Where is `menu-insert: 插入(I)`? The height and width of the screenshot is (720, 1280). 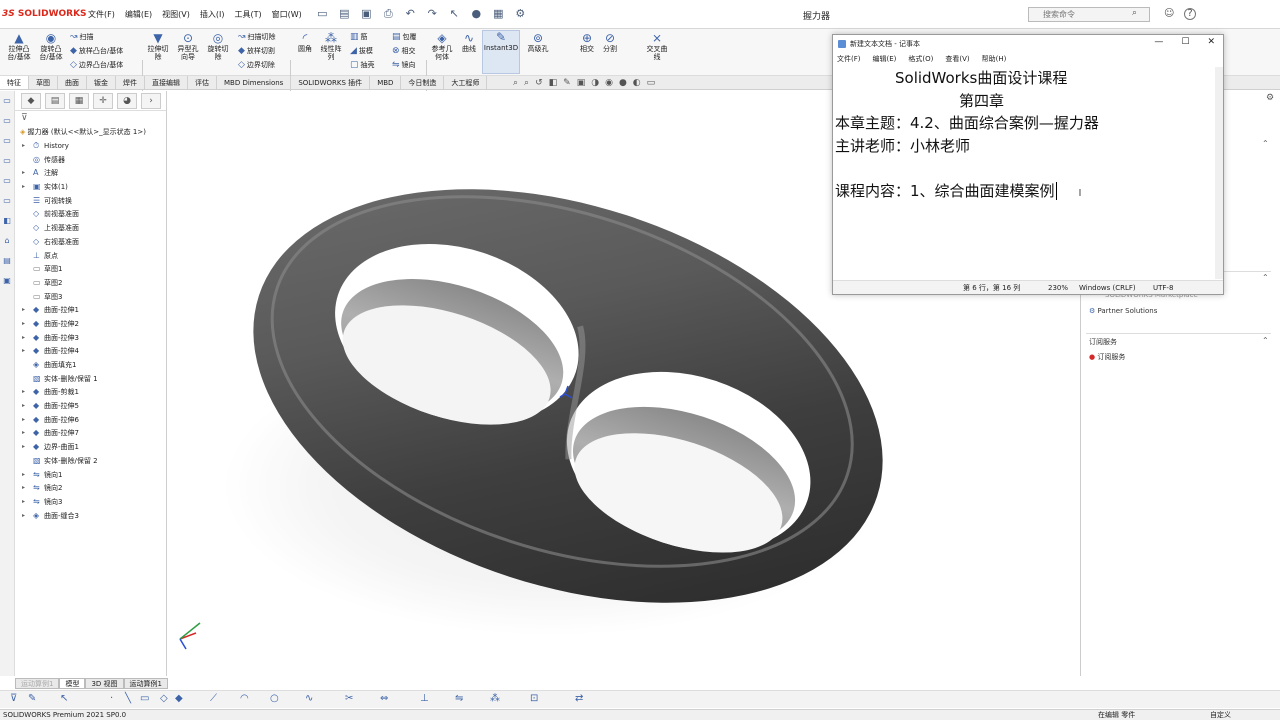 menu-insert: 插入(I) is located at coordinates (212, 14).